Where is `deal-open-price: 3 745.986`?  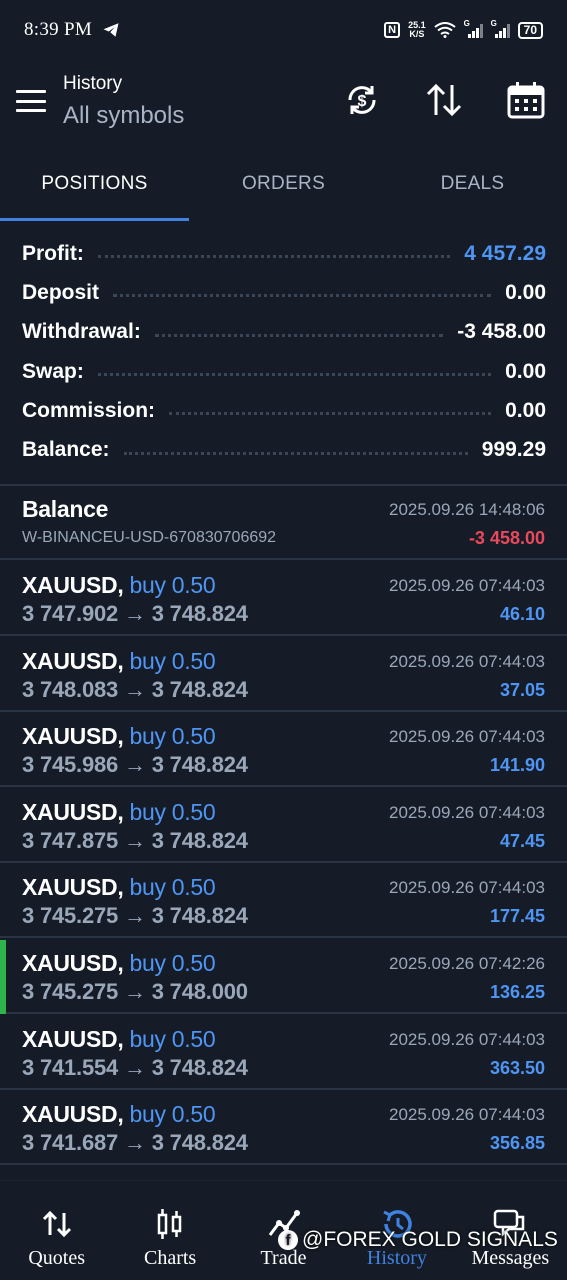 deal-open-price: 3 745.986 is located at coordinates (70, 764).